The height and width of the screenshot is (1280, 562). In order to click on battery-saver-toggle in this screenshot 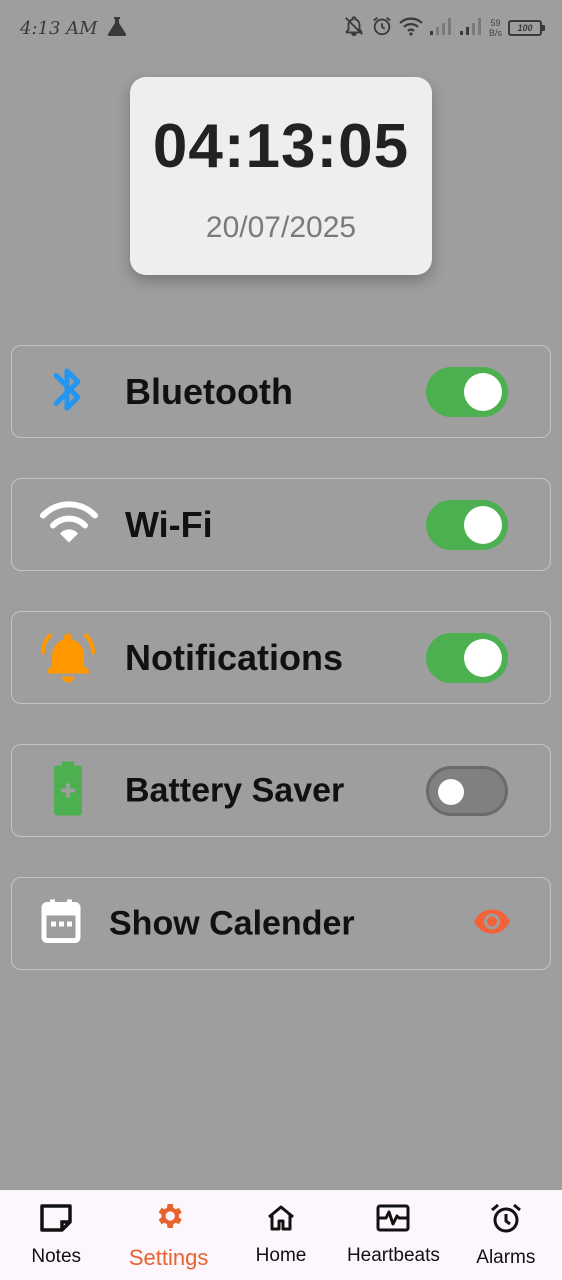, I will do `click(467, 790)`.